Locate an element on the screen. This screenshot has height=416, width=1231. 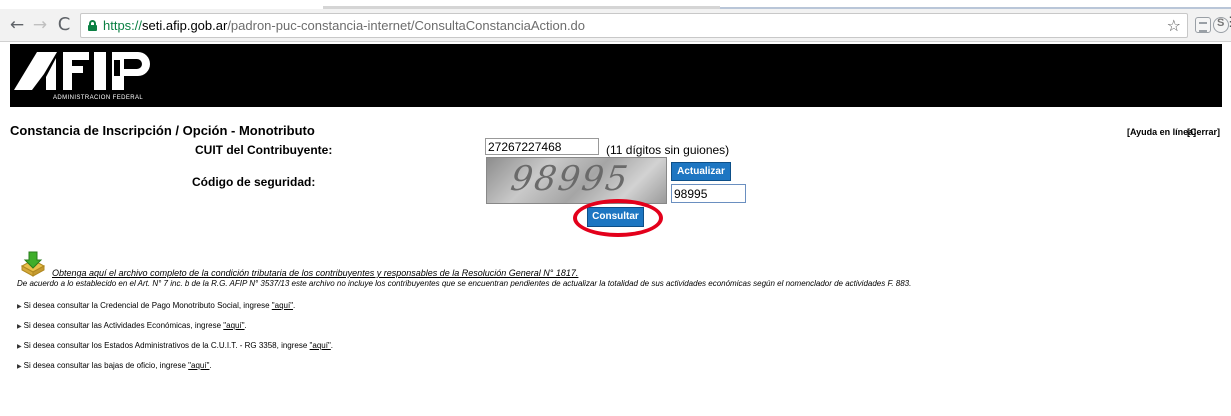
captcha-text: 98995 is located at coordinates (570, 179).